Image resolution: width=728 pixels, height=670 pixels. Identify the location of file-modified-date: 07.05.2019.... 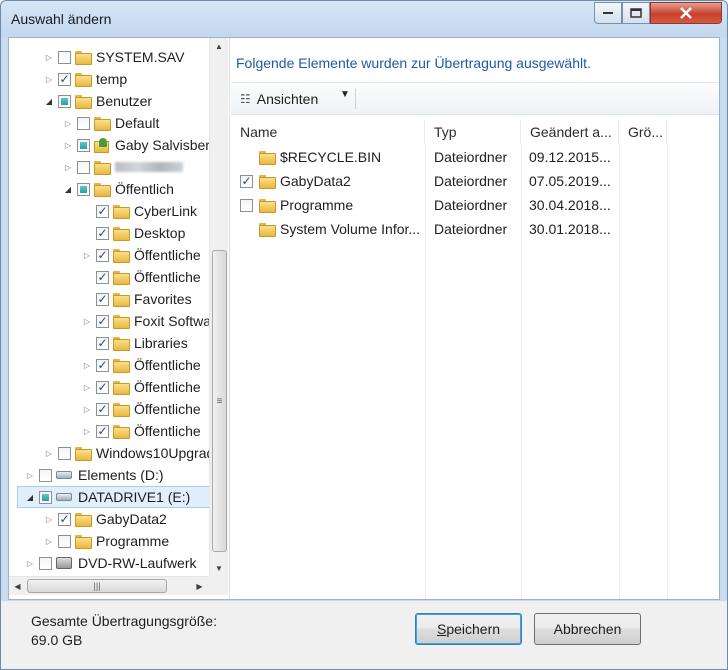
(570, 181).